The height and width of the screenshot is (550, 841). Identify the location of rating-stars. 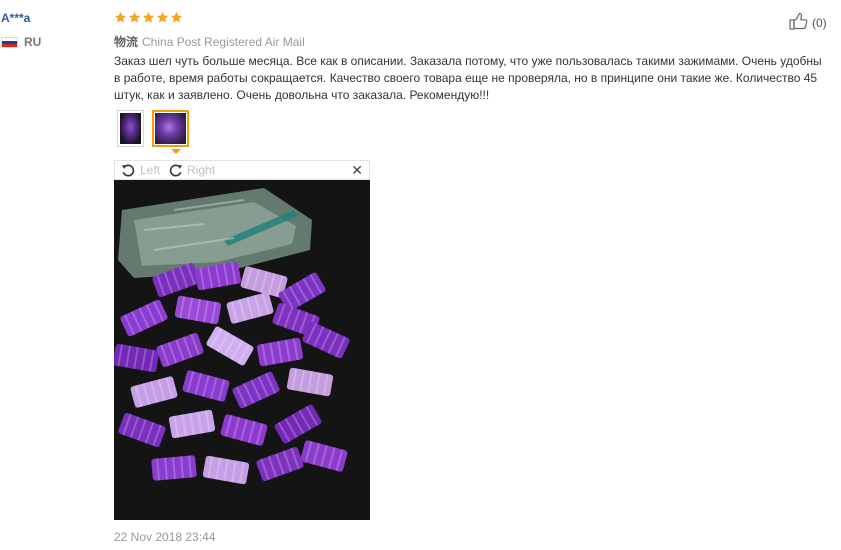
(148, 17).